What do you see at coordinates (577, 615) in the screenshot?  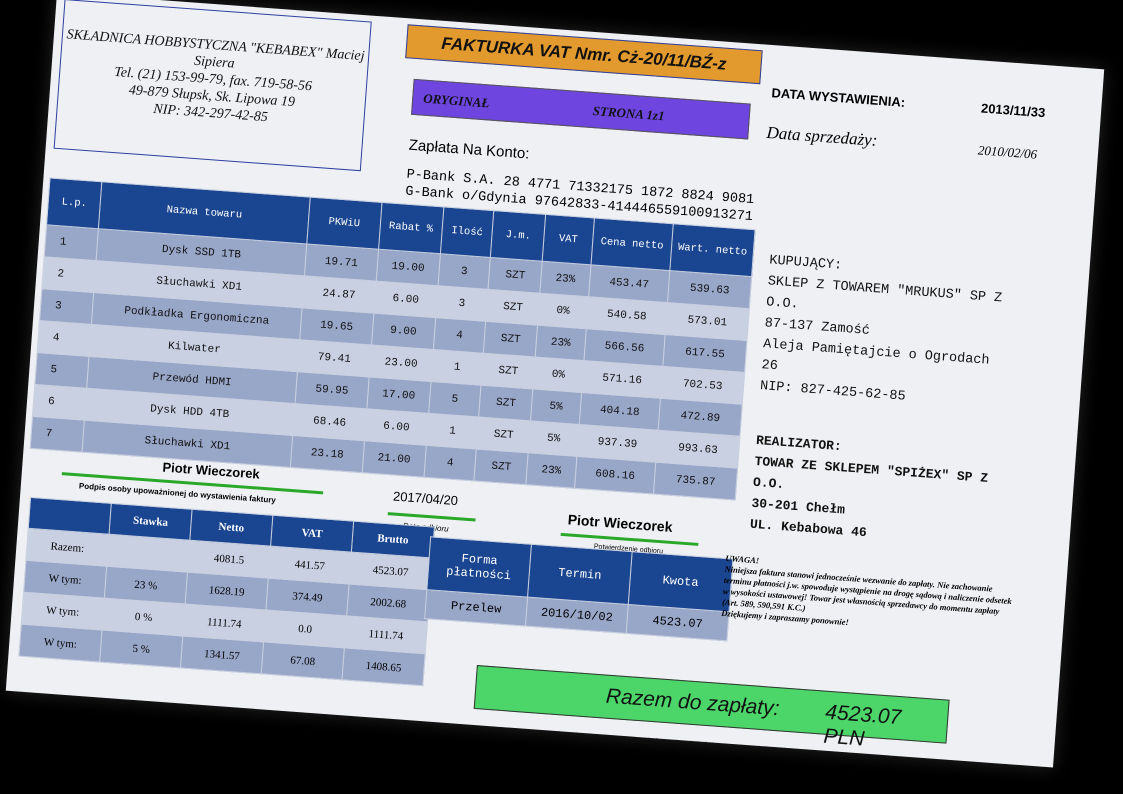 I see `table-cell: 2016/10/02` at bounding box center [577, 615].